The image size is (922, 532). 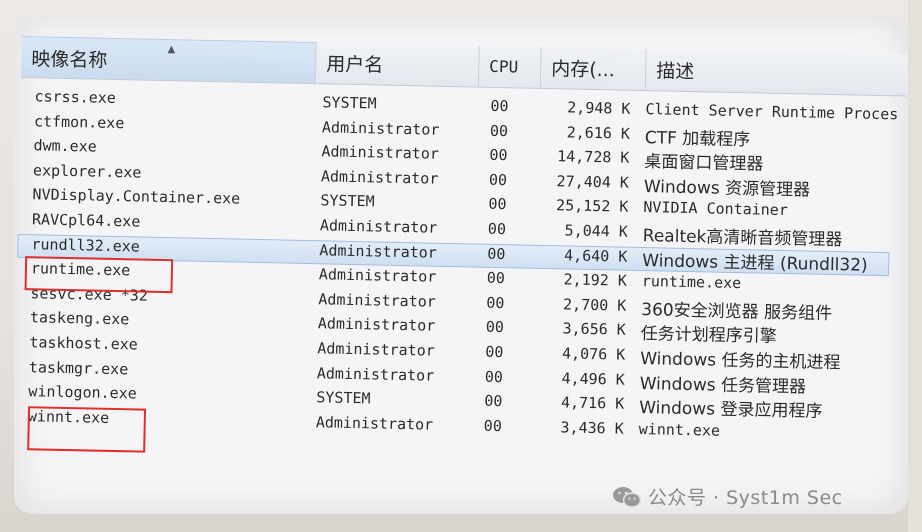 I want to click on process-name: taskhost.exe, so click(x=83, y=343).